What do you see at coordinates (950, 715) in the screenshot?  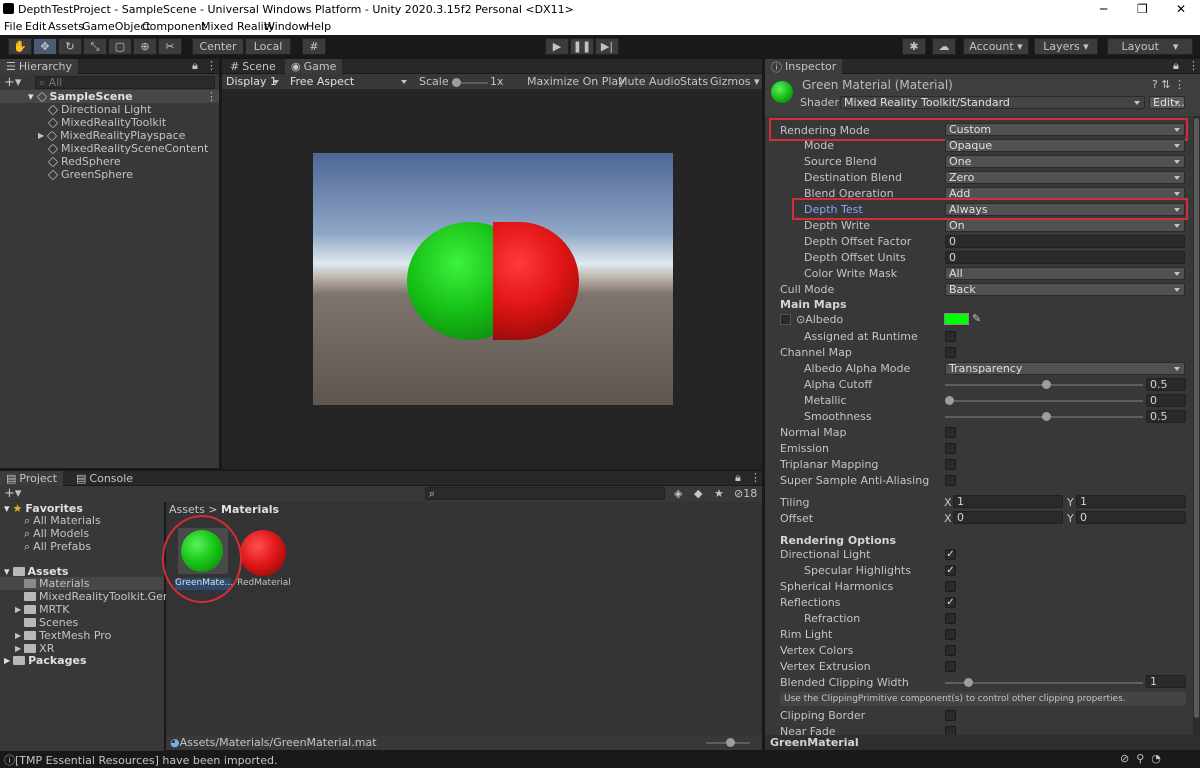 I see `clipping-border-checkbox` at bounding box center [950, 715].